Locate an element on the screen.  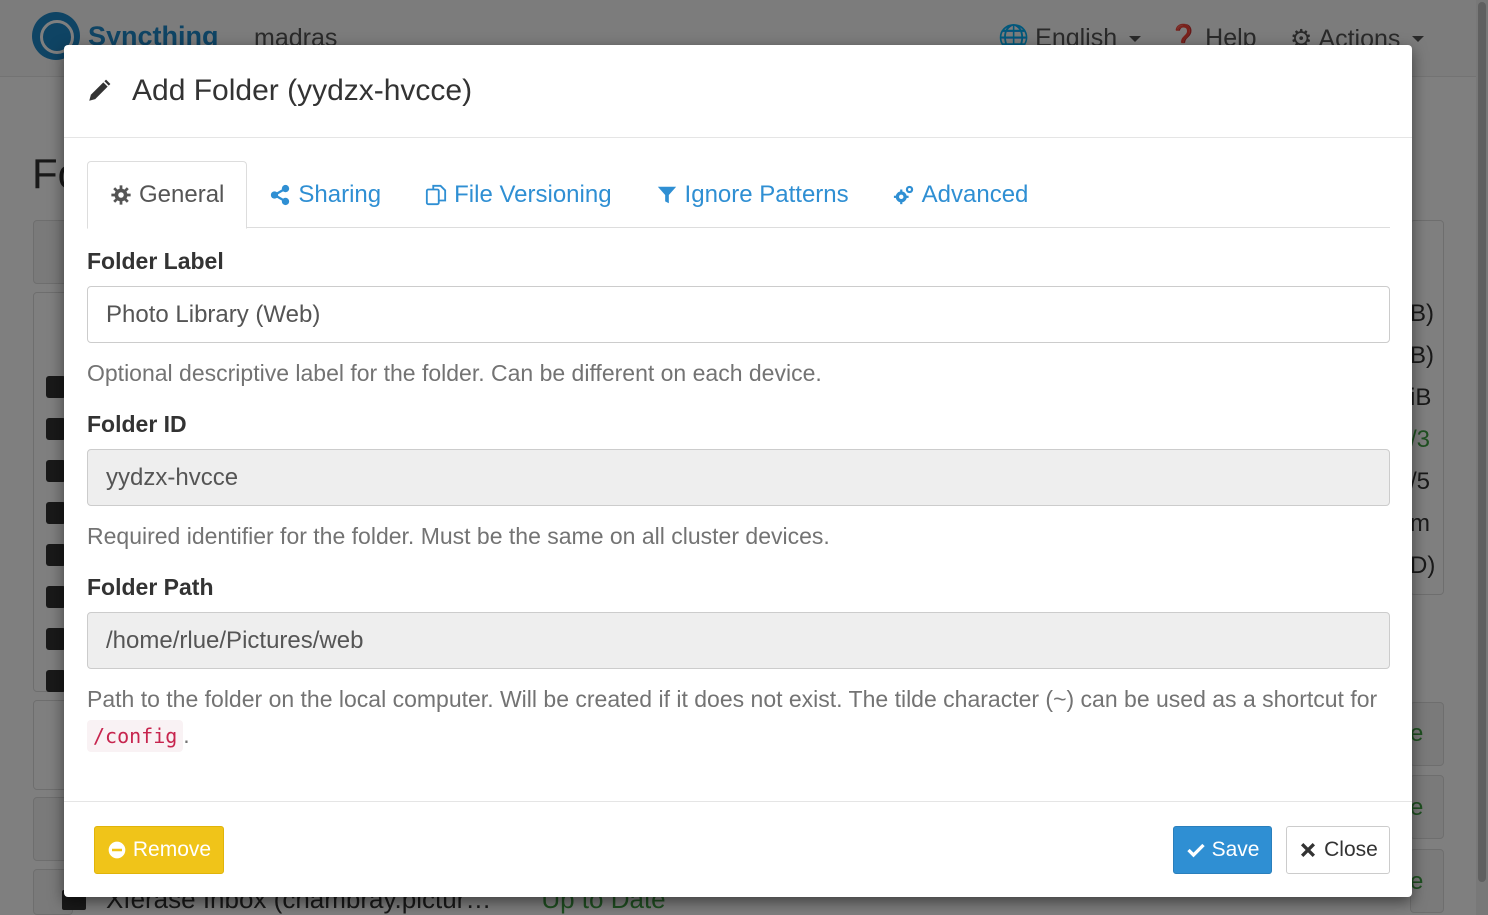
config-path-code: /config is located at coordinates (135, 736).